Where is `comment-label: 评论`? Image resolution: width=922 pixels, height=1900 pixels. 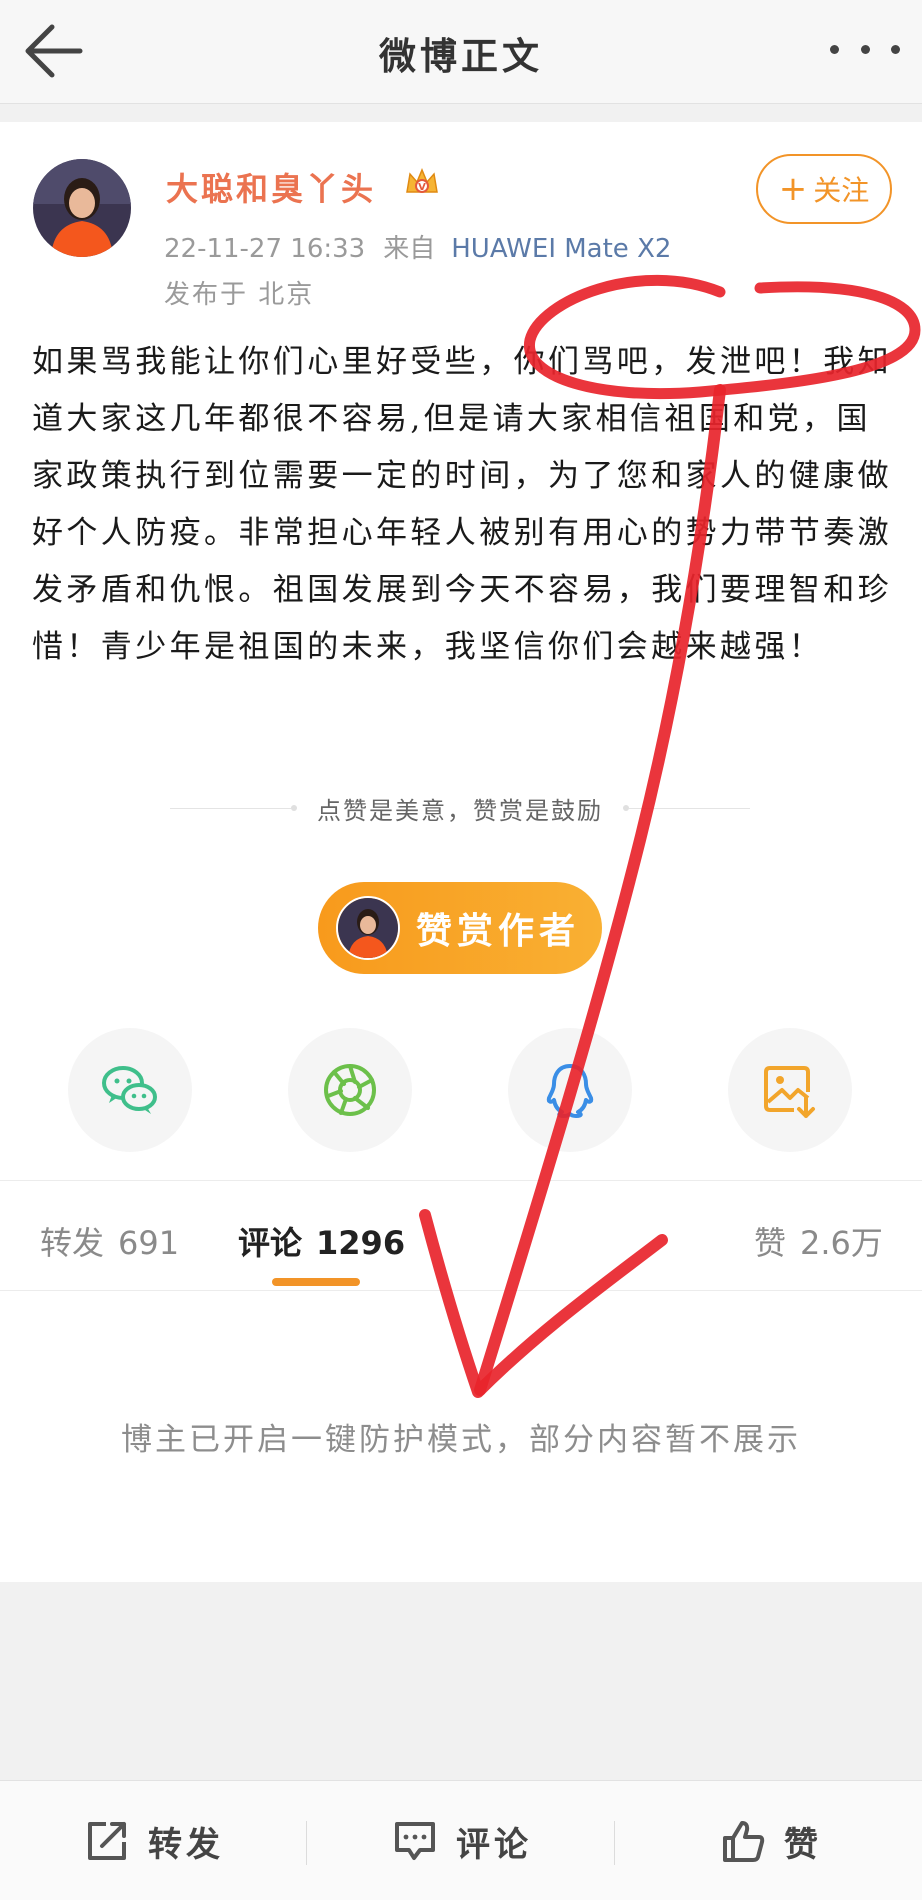 comment-label: 评论 is located at coordinates (494, 1844).